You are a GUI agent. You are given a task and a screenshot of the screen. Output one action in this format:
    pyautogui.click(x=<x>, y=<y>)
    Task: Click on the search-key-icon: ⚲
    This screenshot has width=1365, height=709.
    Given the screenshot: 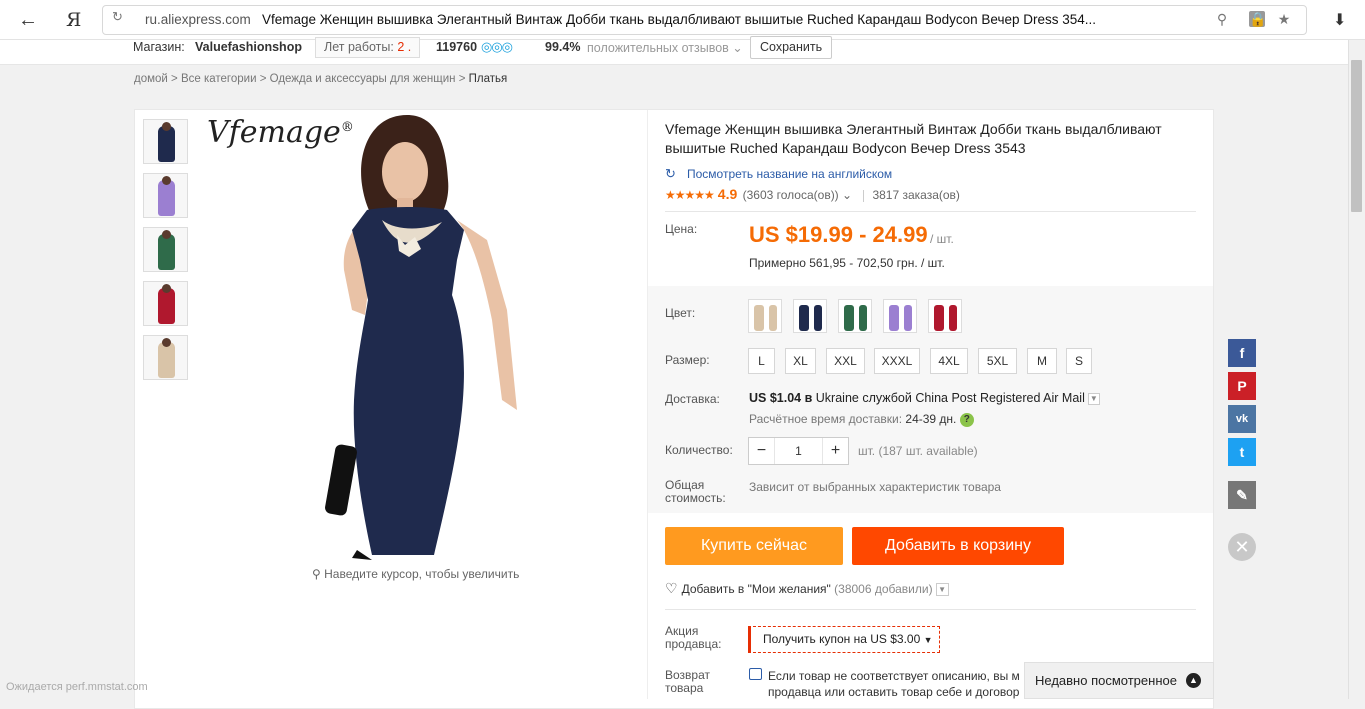 What is the action you would take?
    pyautogui.click(x=1222, y=19)
    